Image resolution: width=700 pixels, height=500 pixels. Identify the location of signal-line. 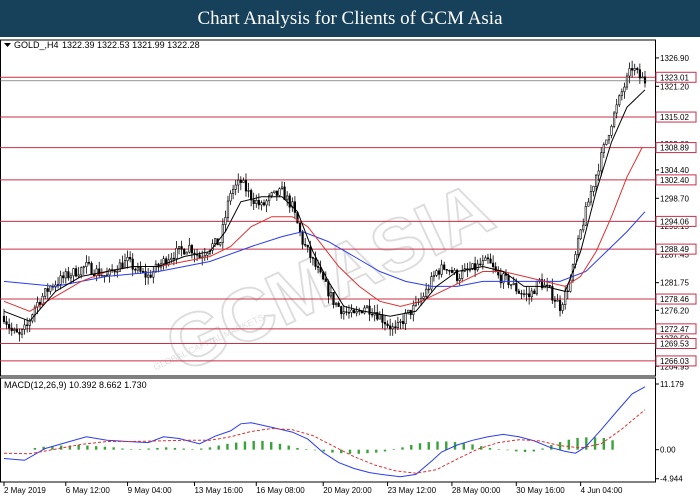
(324, 441).